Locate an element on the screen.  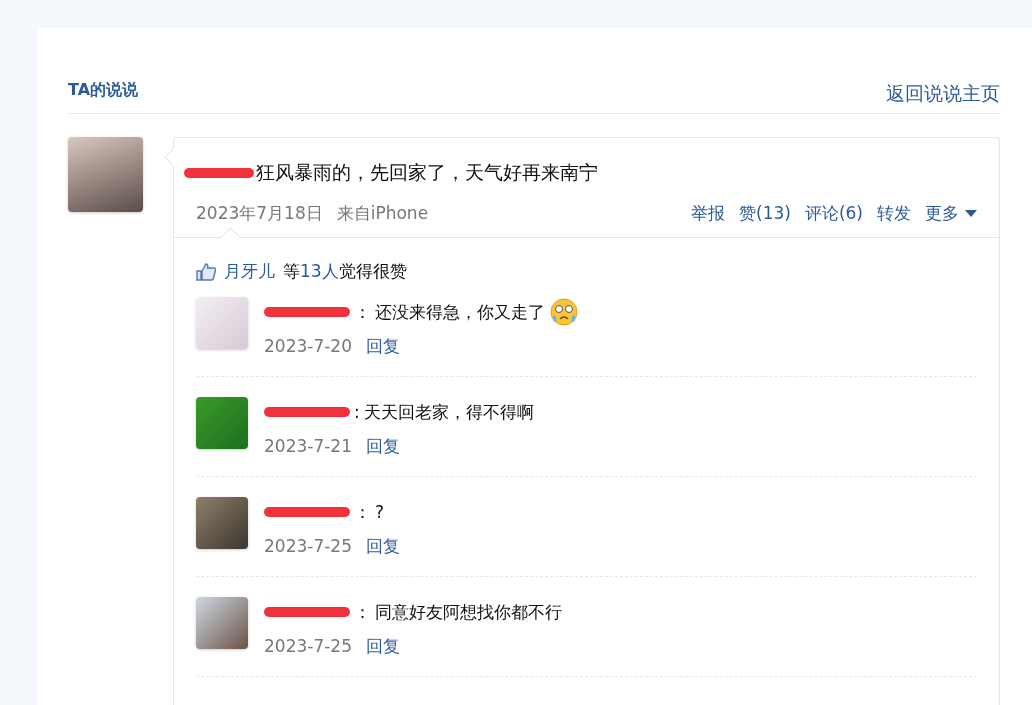
post-text: 狂风暴雨的，先回家了，天气好再来南宁 is located at coordinates (427, 172).